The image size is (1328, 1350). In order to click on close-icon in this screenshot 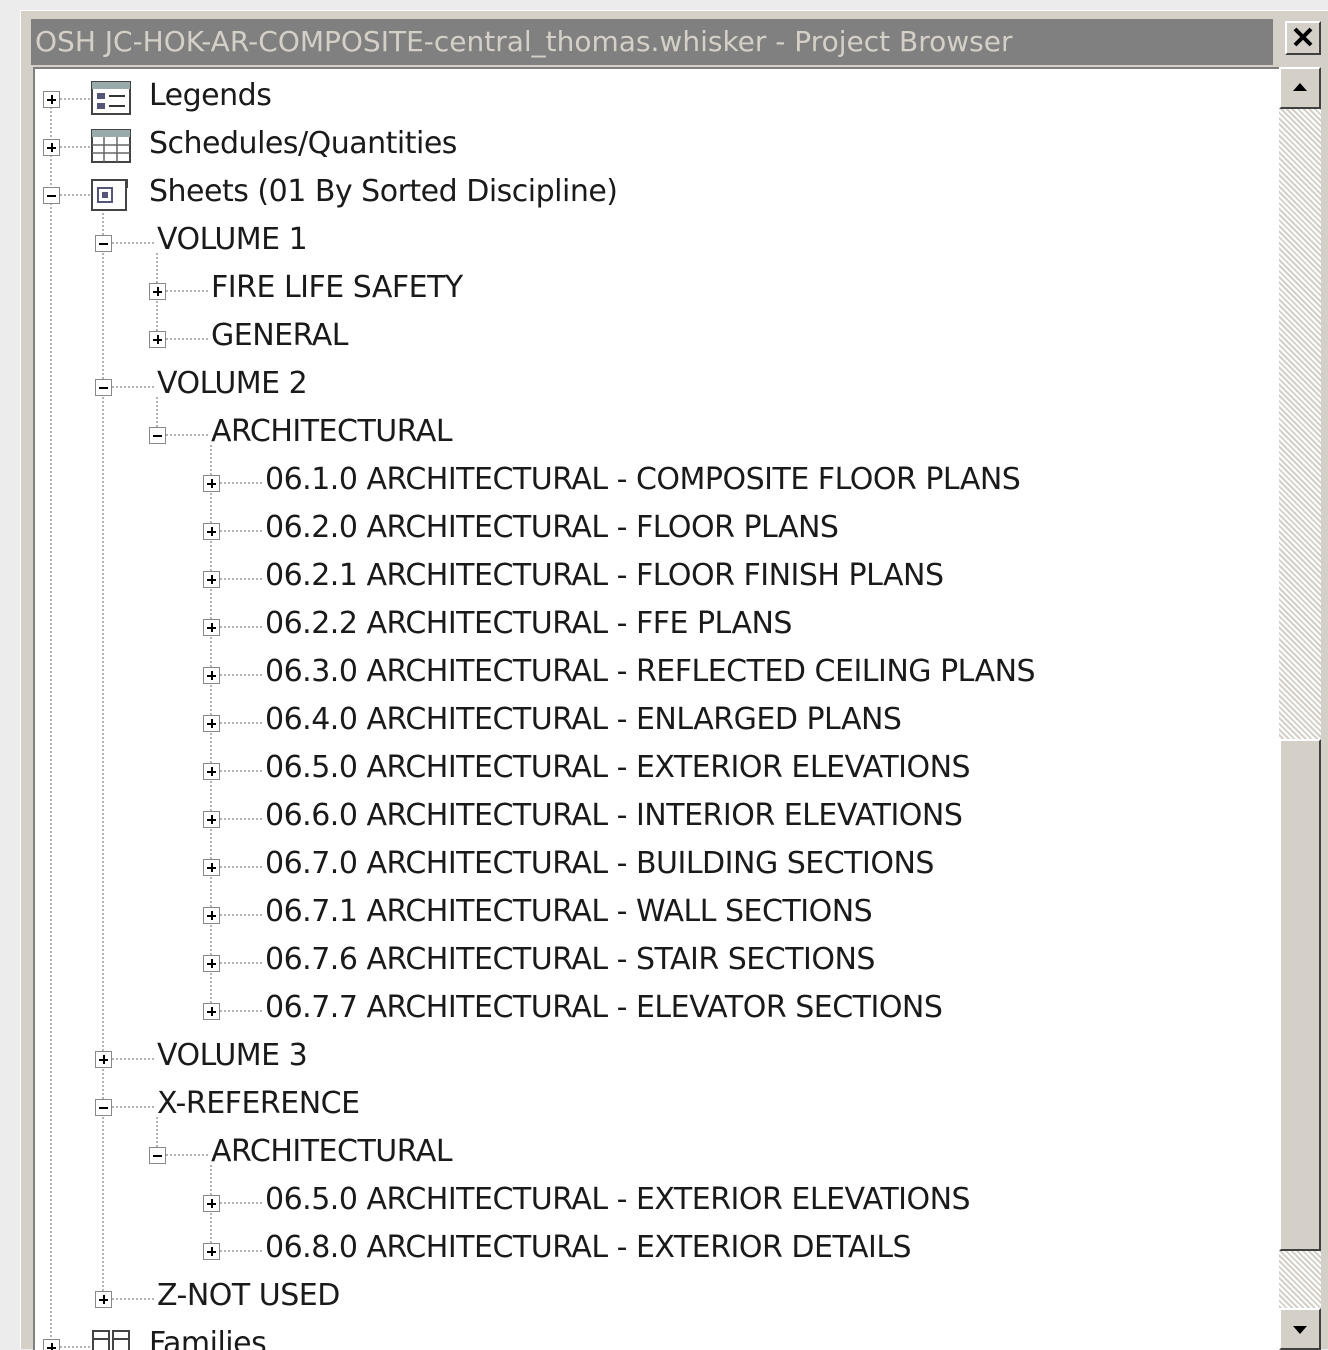, I will do `click(1303, 37)`.